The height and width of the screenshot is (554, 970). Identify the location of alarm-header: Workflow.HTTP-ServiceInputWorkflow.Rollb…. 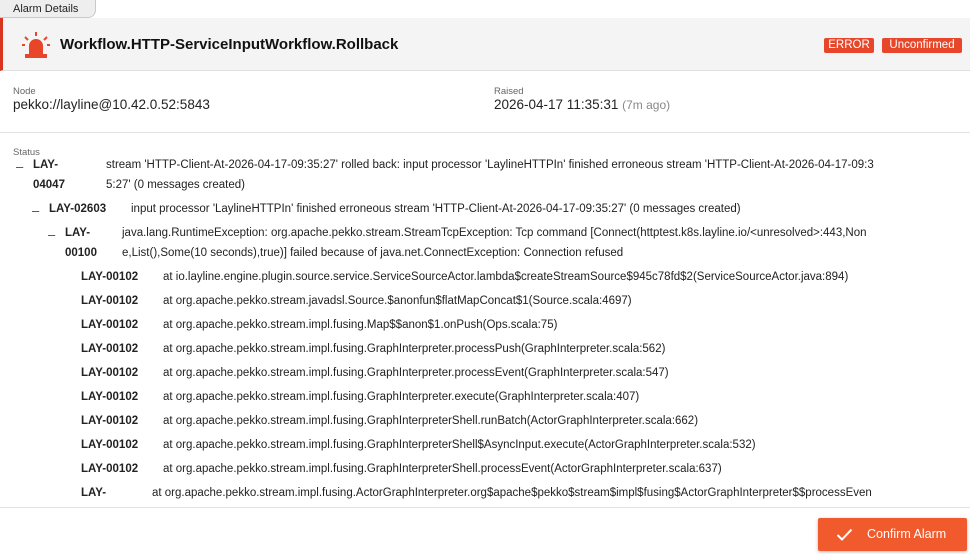
(485, 44).